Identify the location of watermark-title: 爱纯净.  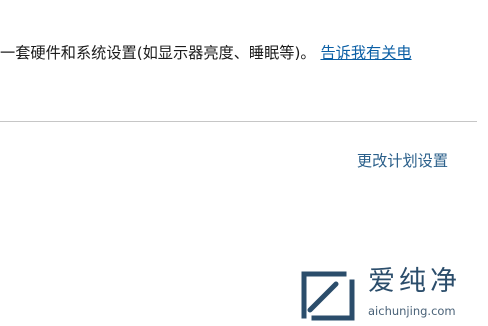
(414, 281).